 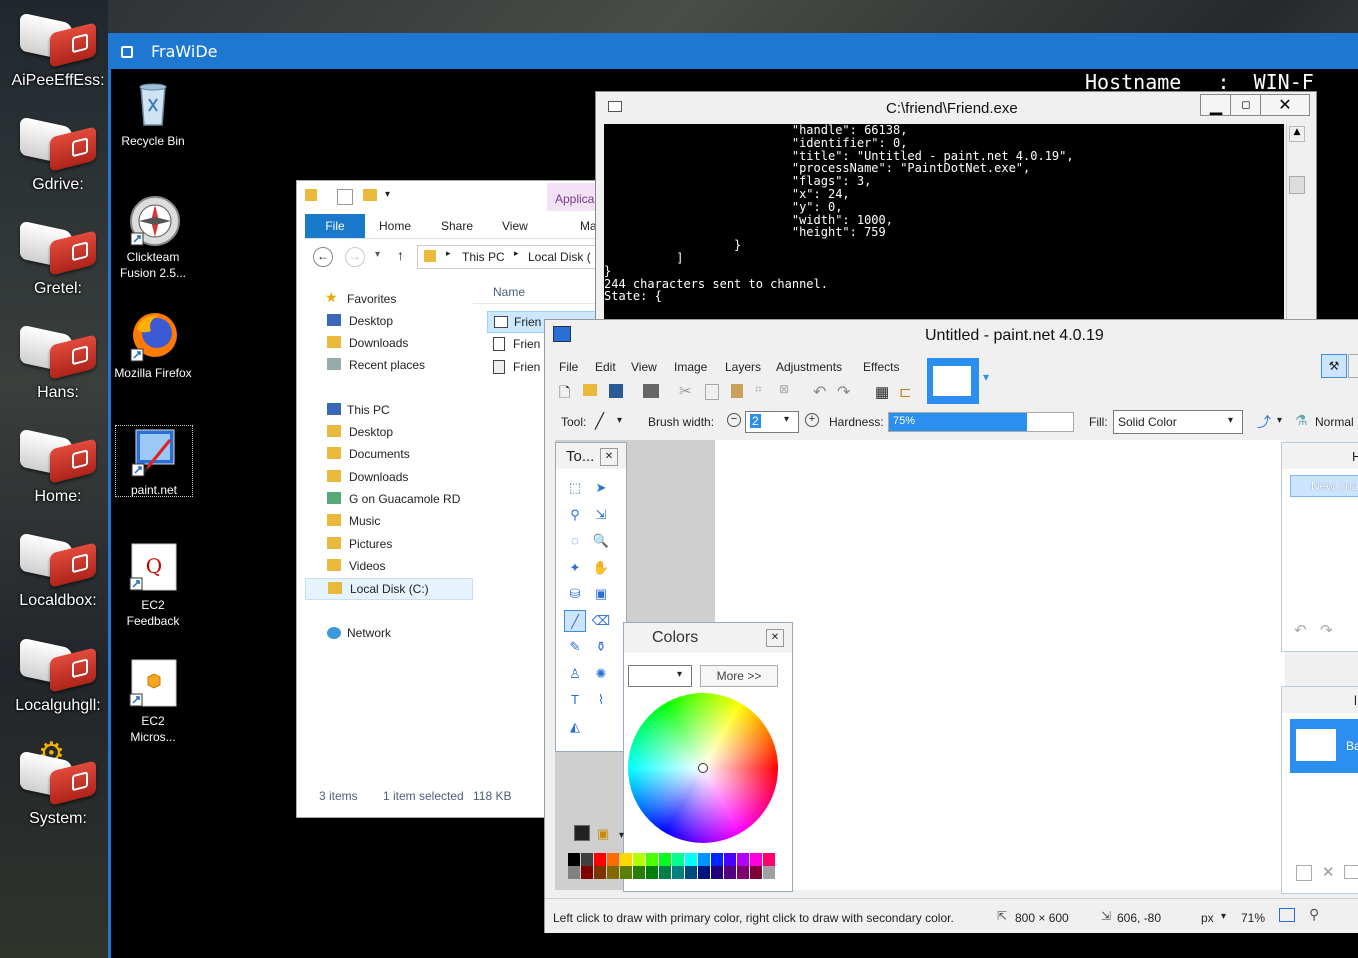 What do you see at coordinates (1328, 872) in the screenshot?
I see `delete-layer-icon: ✕` at bounding box center [1328, 872].